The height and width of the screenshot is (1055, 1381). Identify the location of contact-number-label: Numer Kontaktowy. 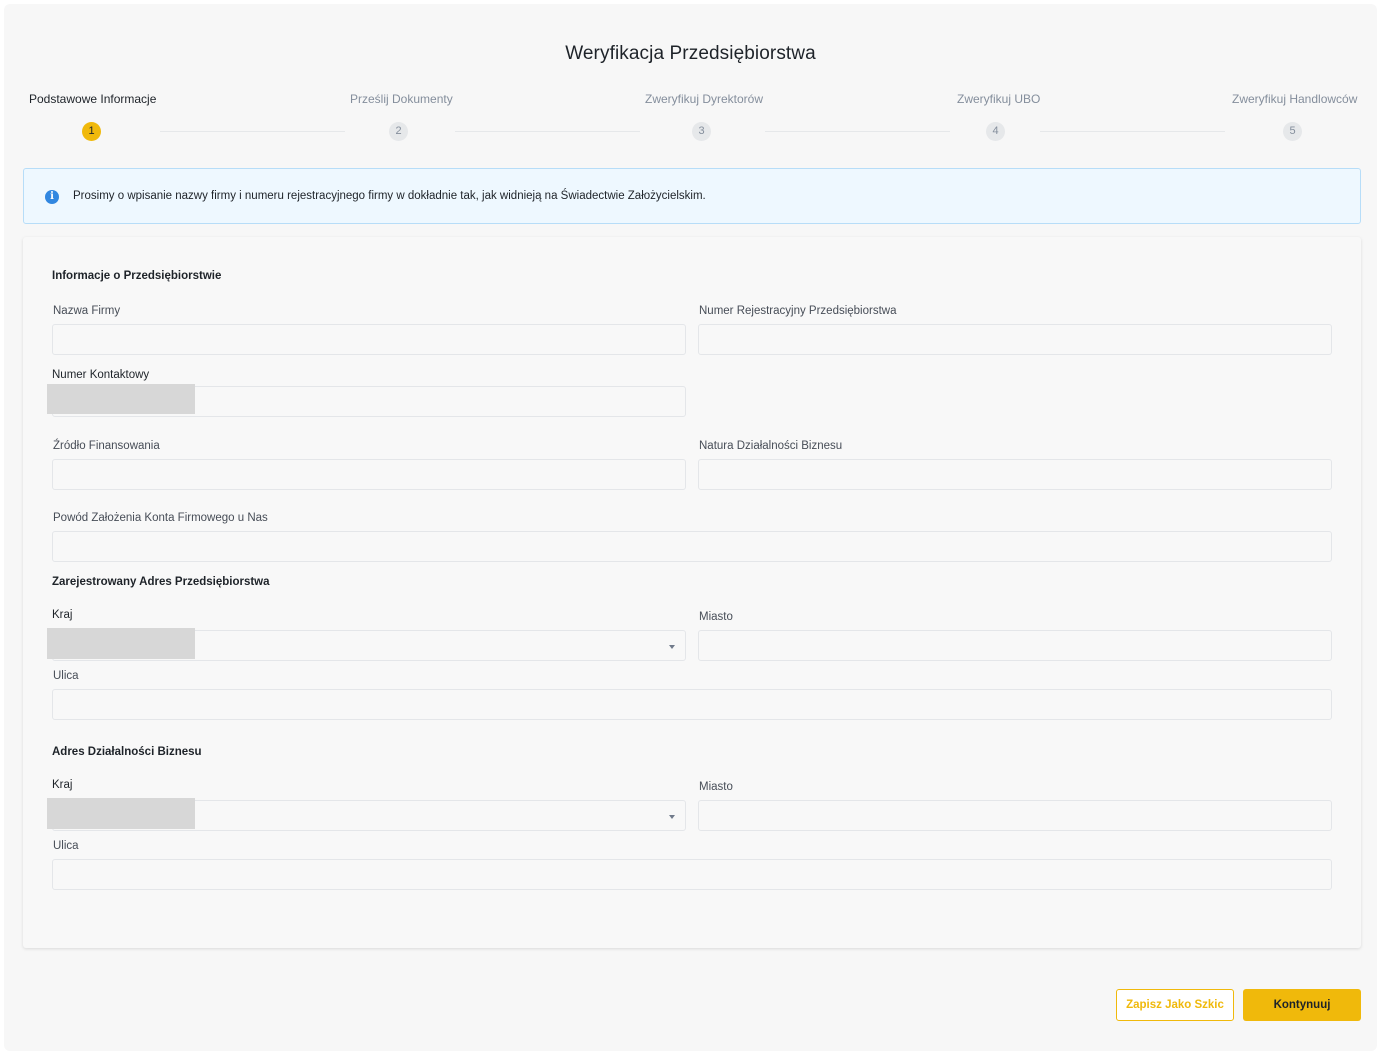
(101, 375).